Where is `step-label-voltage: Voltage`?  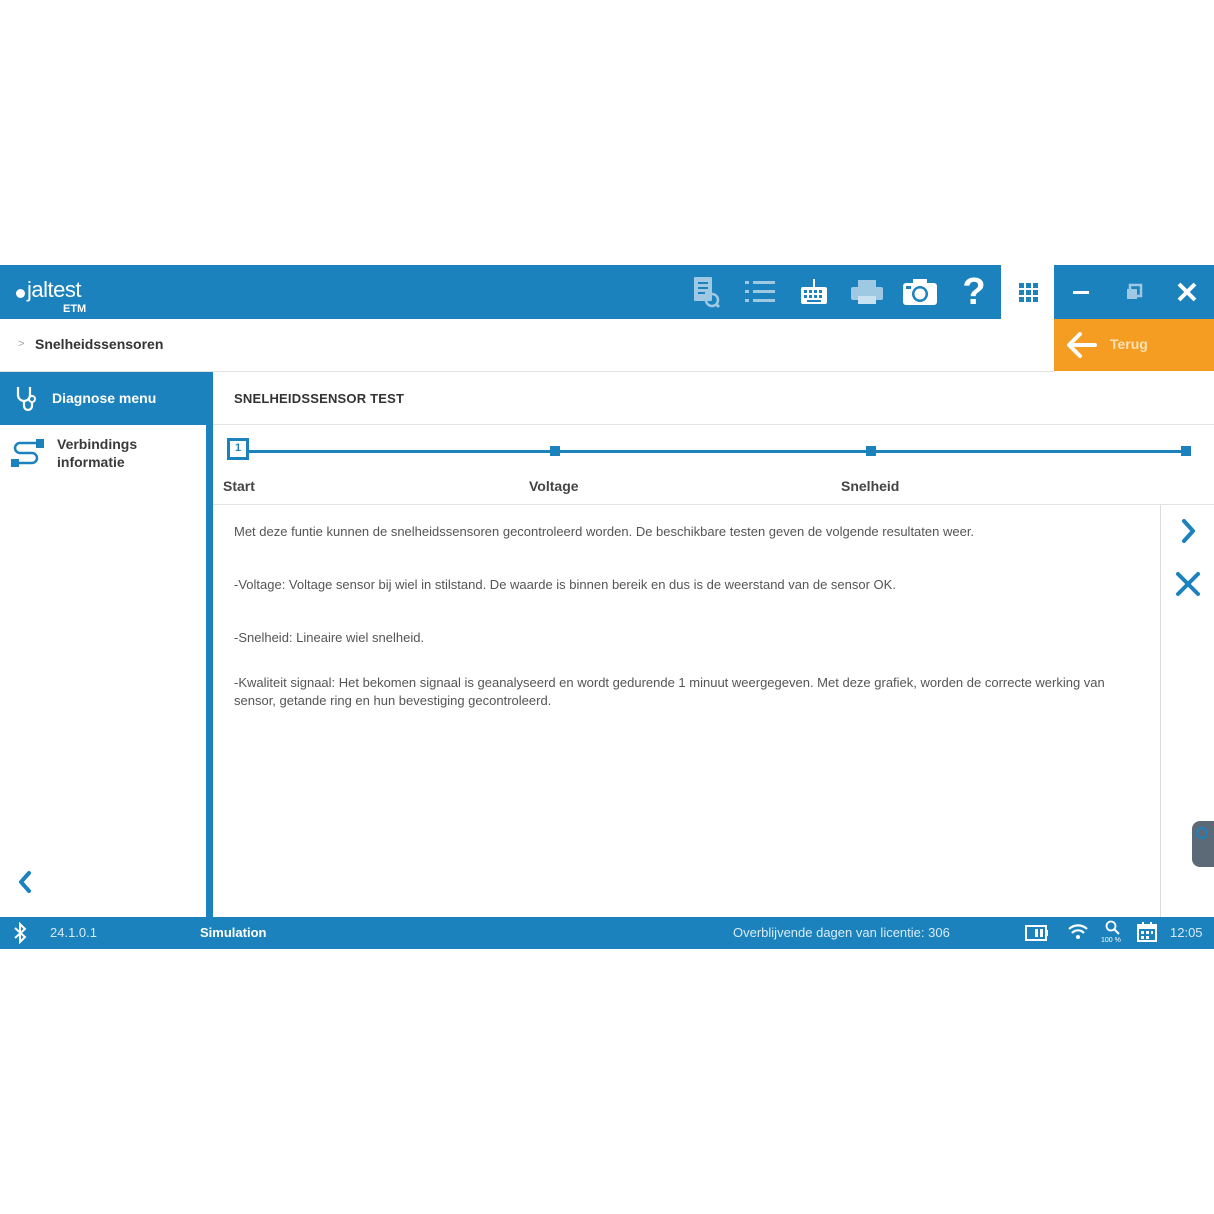
step-label-voltage: Voltage is located at coordinates (554, 486).